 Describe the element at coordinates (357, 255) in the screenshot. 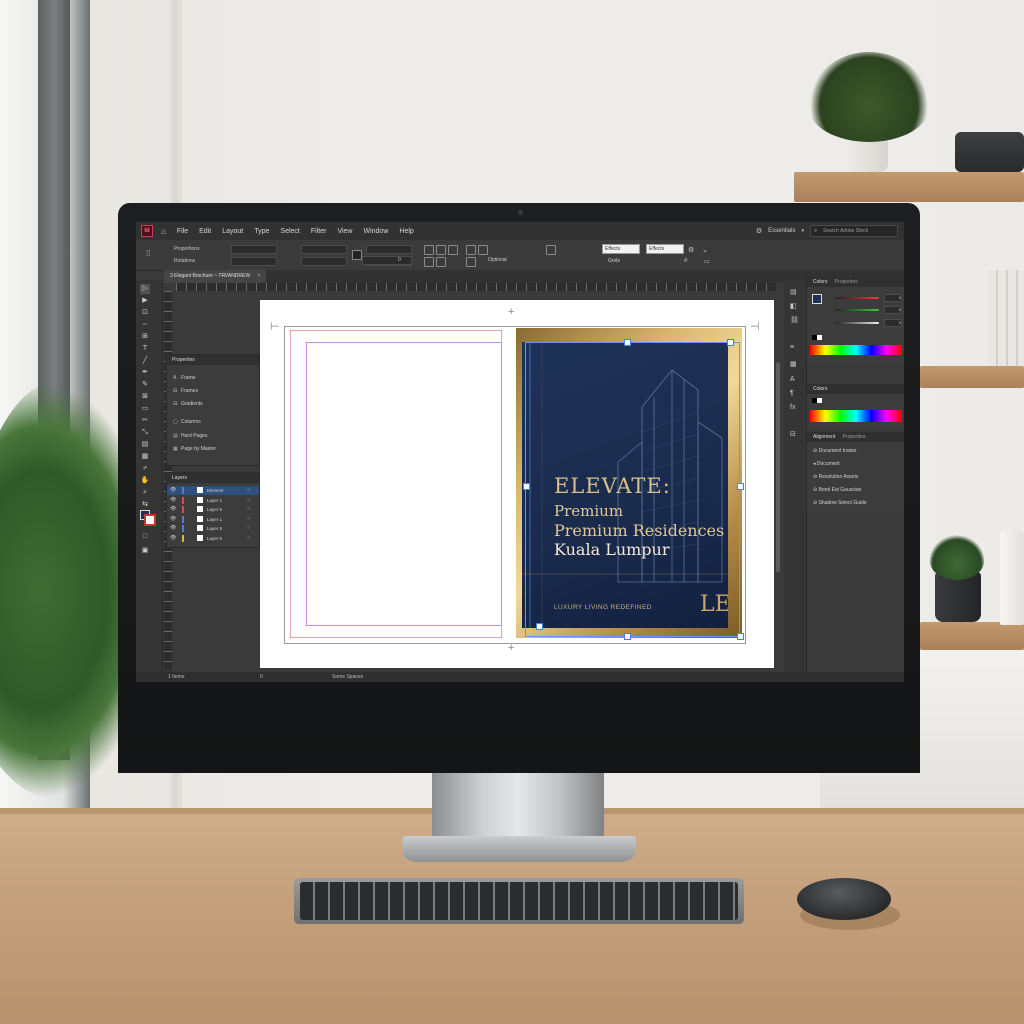

I see `constrain-icon` at that location.